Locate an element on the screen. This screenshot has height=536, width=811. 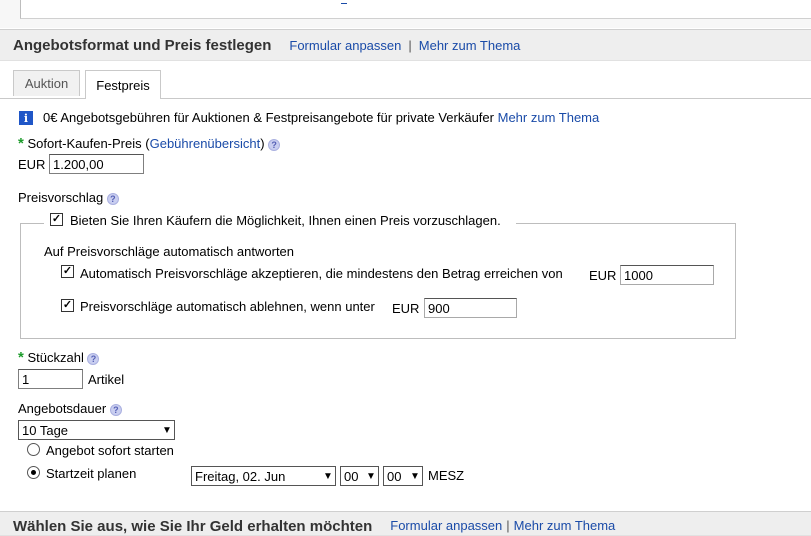
auto-accept-amount-input is located at coordinates (667, 275).